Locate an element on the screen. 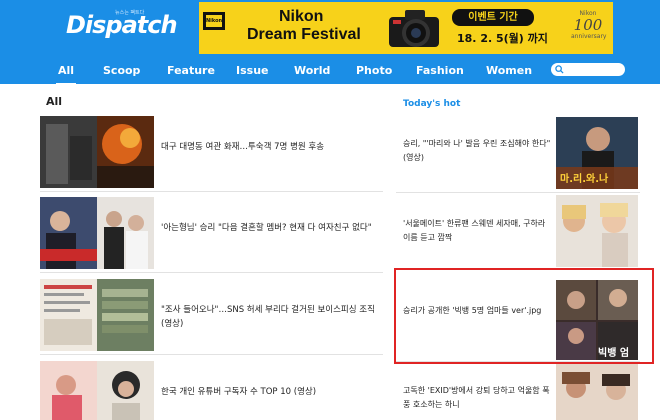  hot-list-item: 고독한 'EXID'방에서 강퇴 당하고 억울함 폭풍 호소하는 하니 is located at coordinates (518, 391).